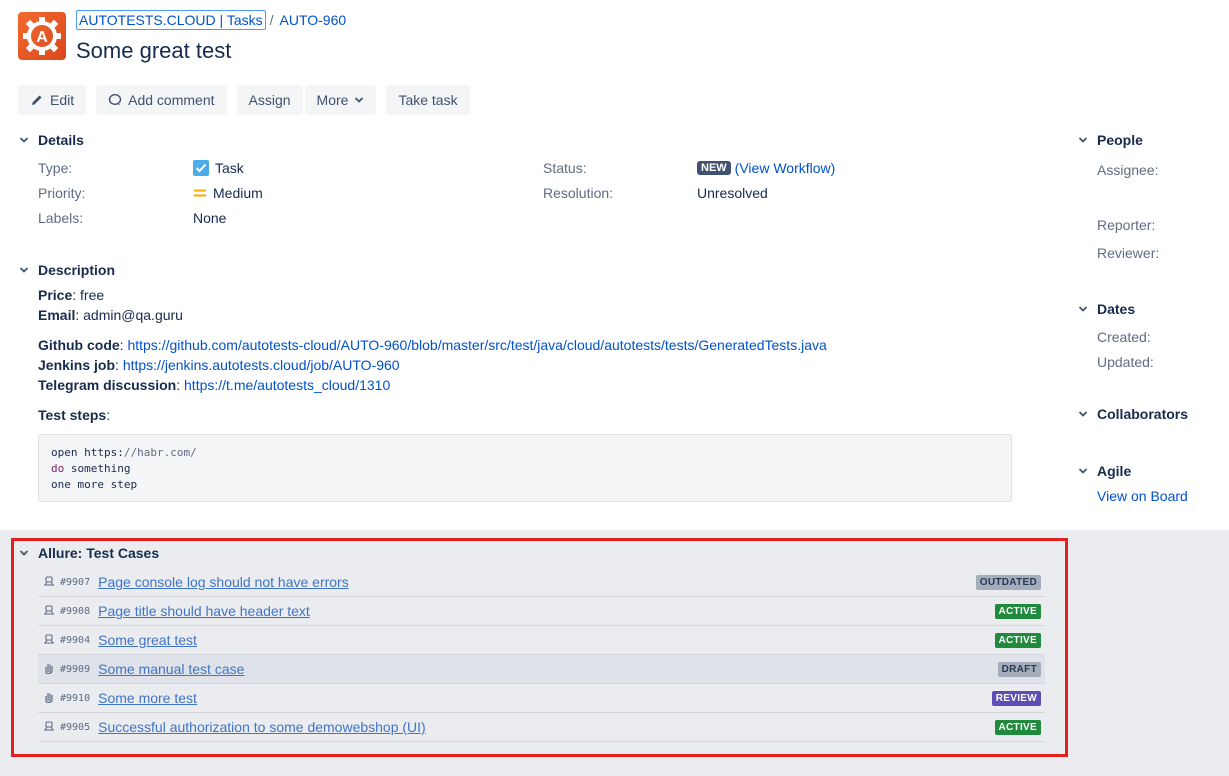 This screenshot has width=1229, height=776. Describe the element at coordinates (578, 193) in the screenshot. I see `resolution-label: Resolution:` at that location.